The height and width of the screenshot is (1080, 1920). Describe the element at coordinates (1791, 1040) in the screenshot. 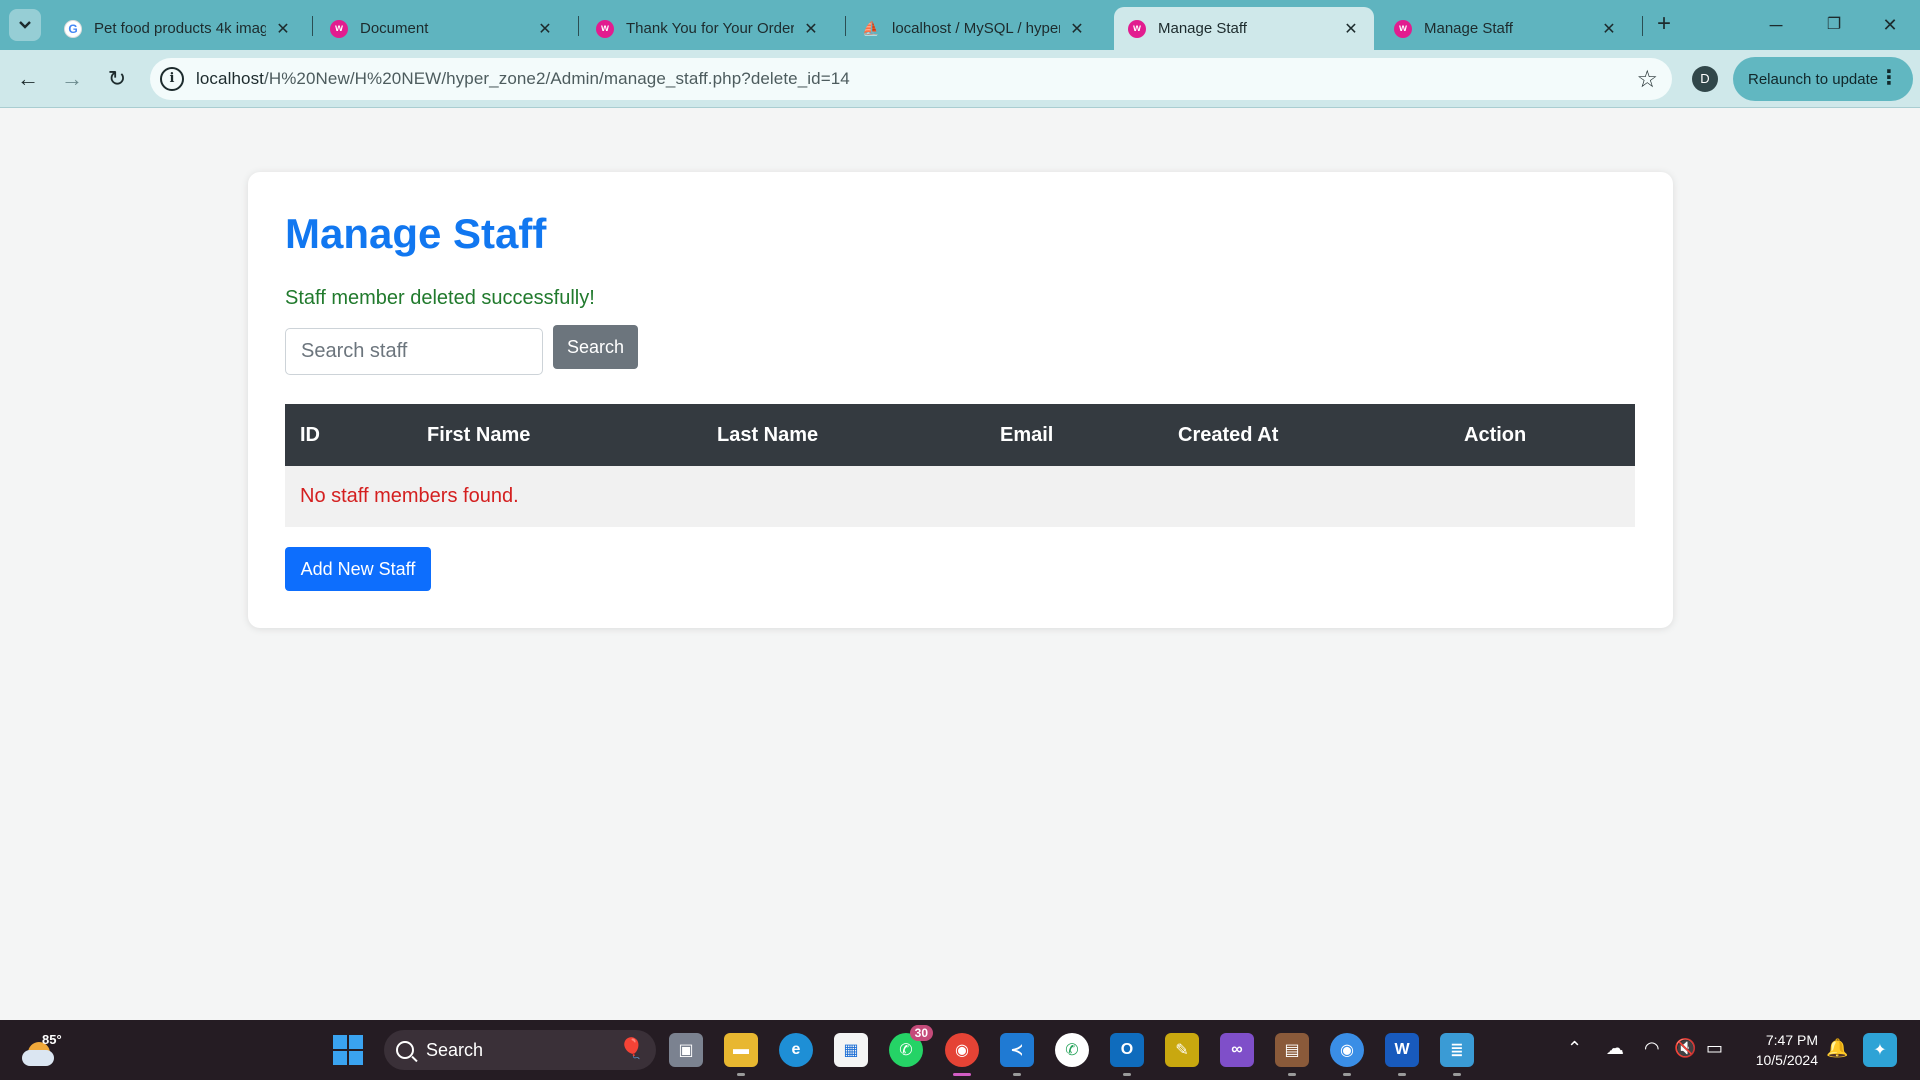

I see `clock-time: 7:47 PM` at that location.